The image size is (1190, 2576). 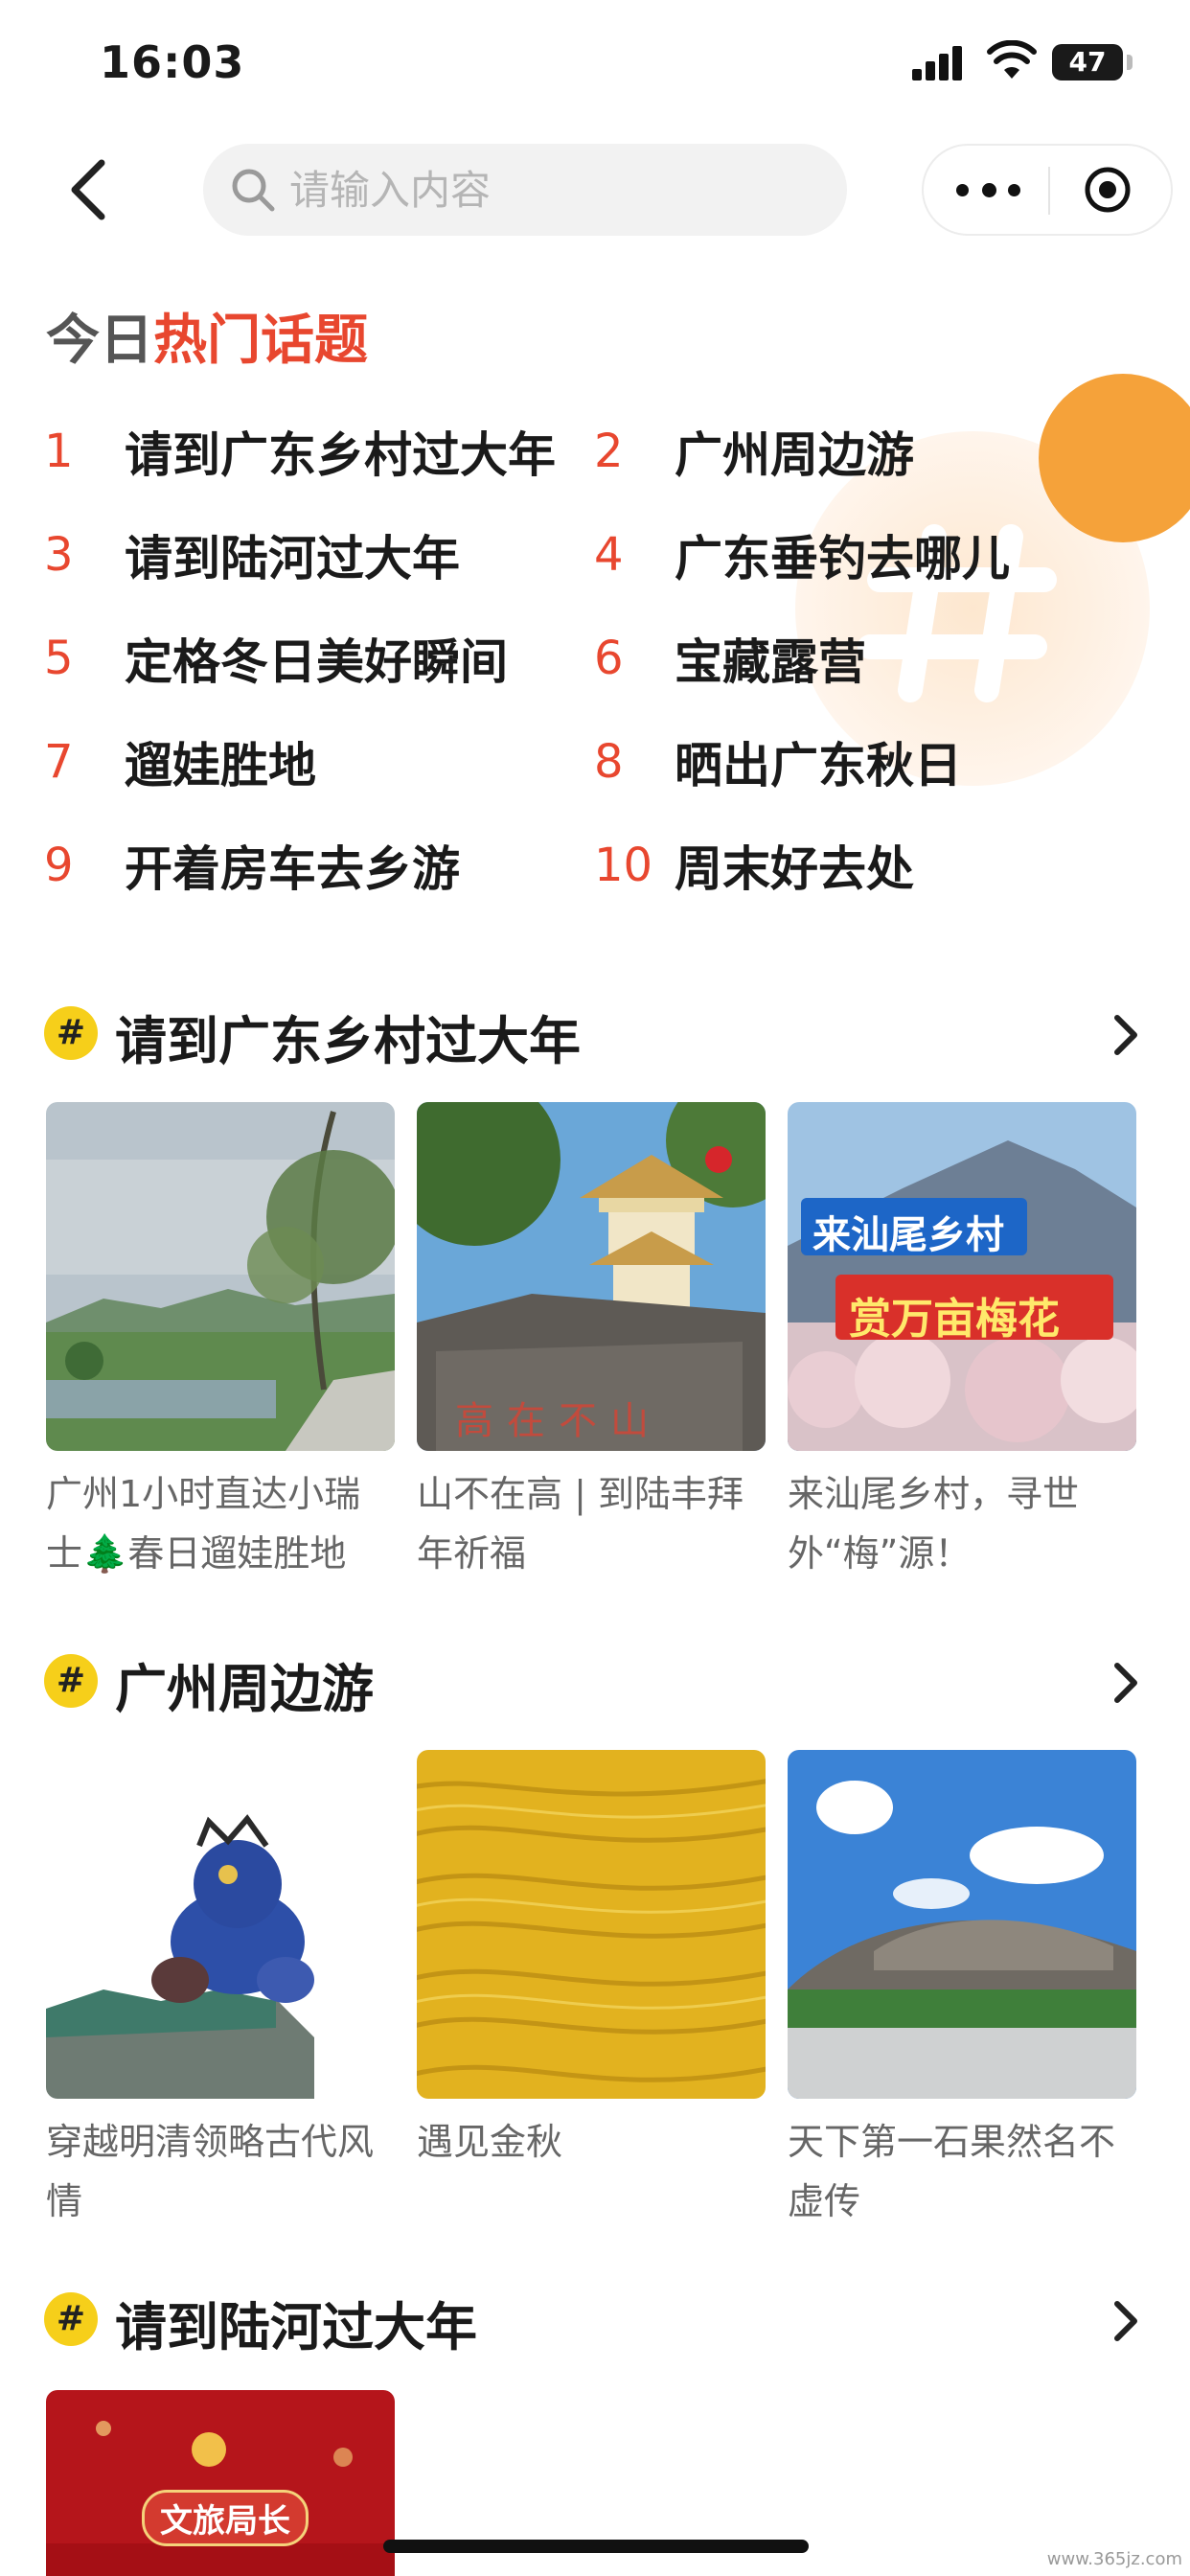 I want to click on card-caption: 山不在高 | 到陆丰拜年祈福, so click(x=580, y=1524).